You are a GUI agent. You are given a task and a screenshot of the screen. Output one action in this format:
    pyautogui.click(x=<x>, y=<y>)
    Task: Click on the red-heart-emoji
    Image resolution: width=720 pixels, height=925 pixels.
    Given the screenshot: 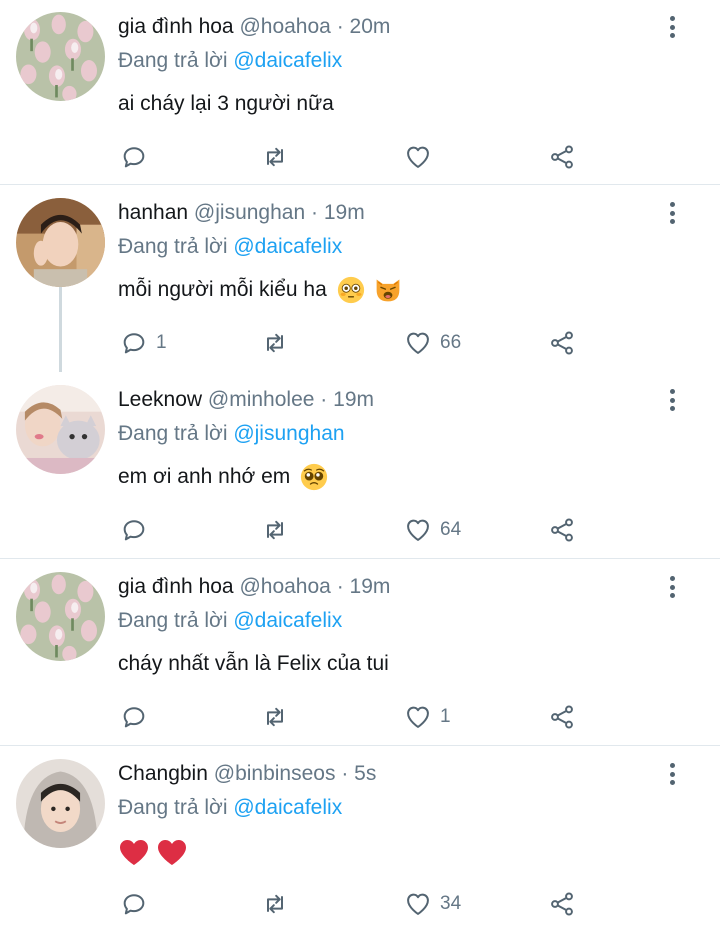 What is the action you would take?
    pyautogui.click(x=134, y=852)
    